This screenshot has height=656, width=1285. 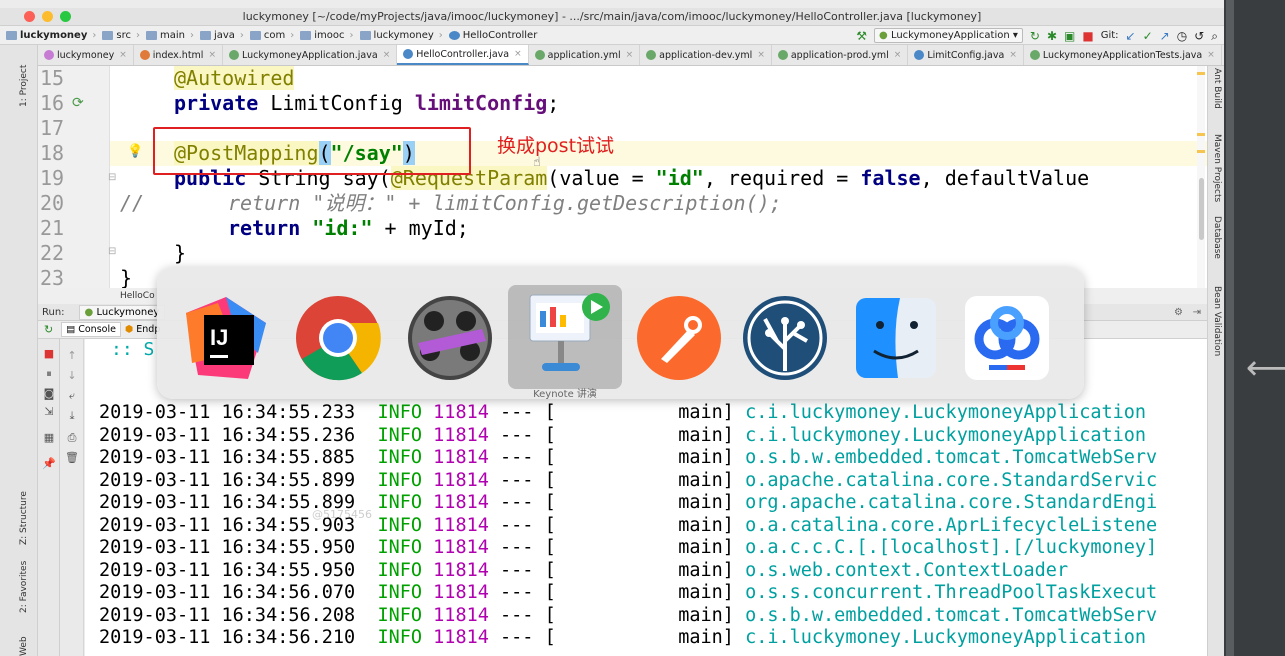 I want to click on print-icon: ⎙, so click(x=72, y=438).